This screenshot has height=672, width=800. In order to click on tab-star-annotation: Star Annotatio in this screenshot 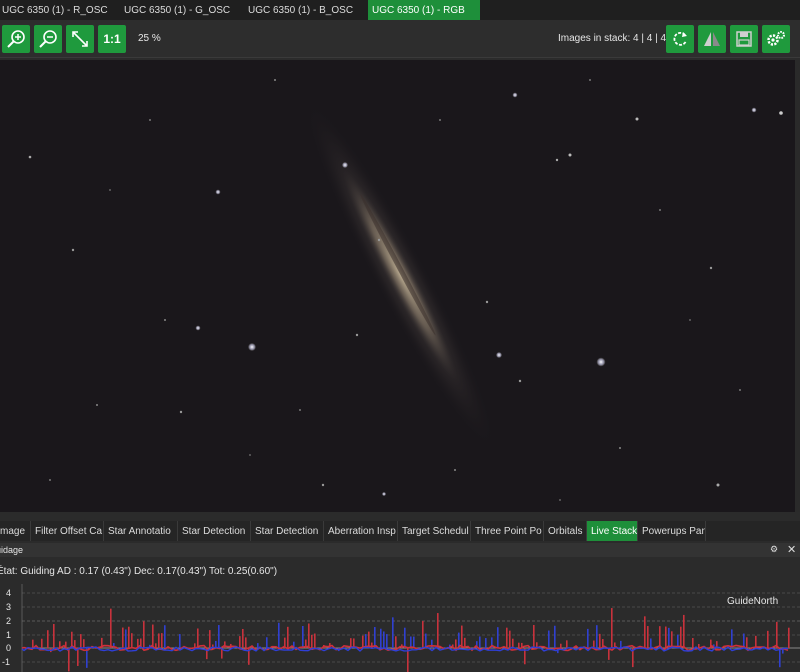, I will do `click(141, 531)`.